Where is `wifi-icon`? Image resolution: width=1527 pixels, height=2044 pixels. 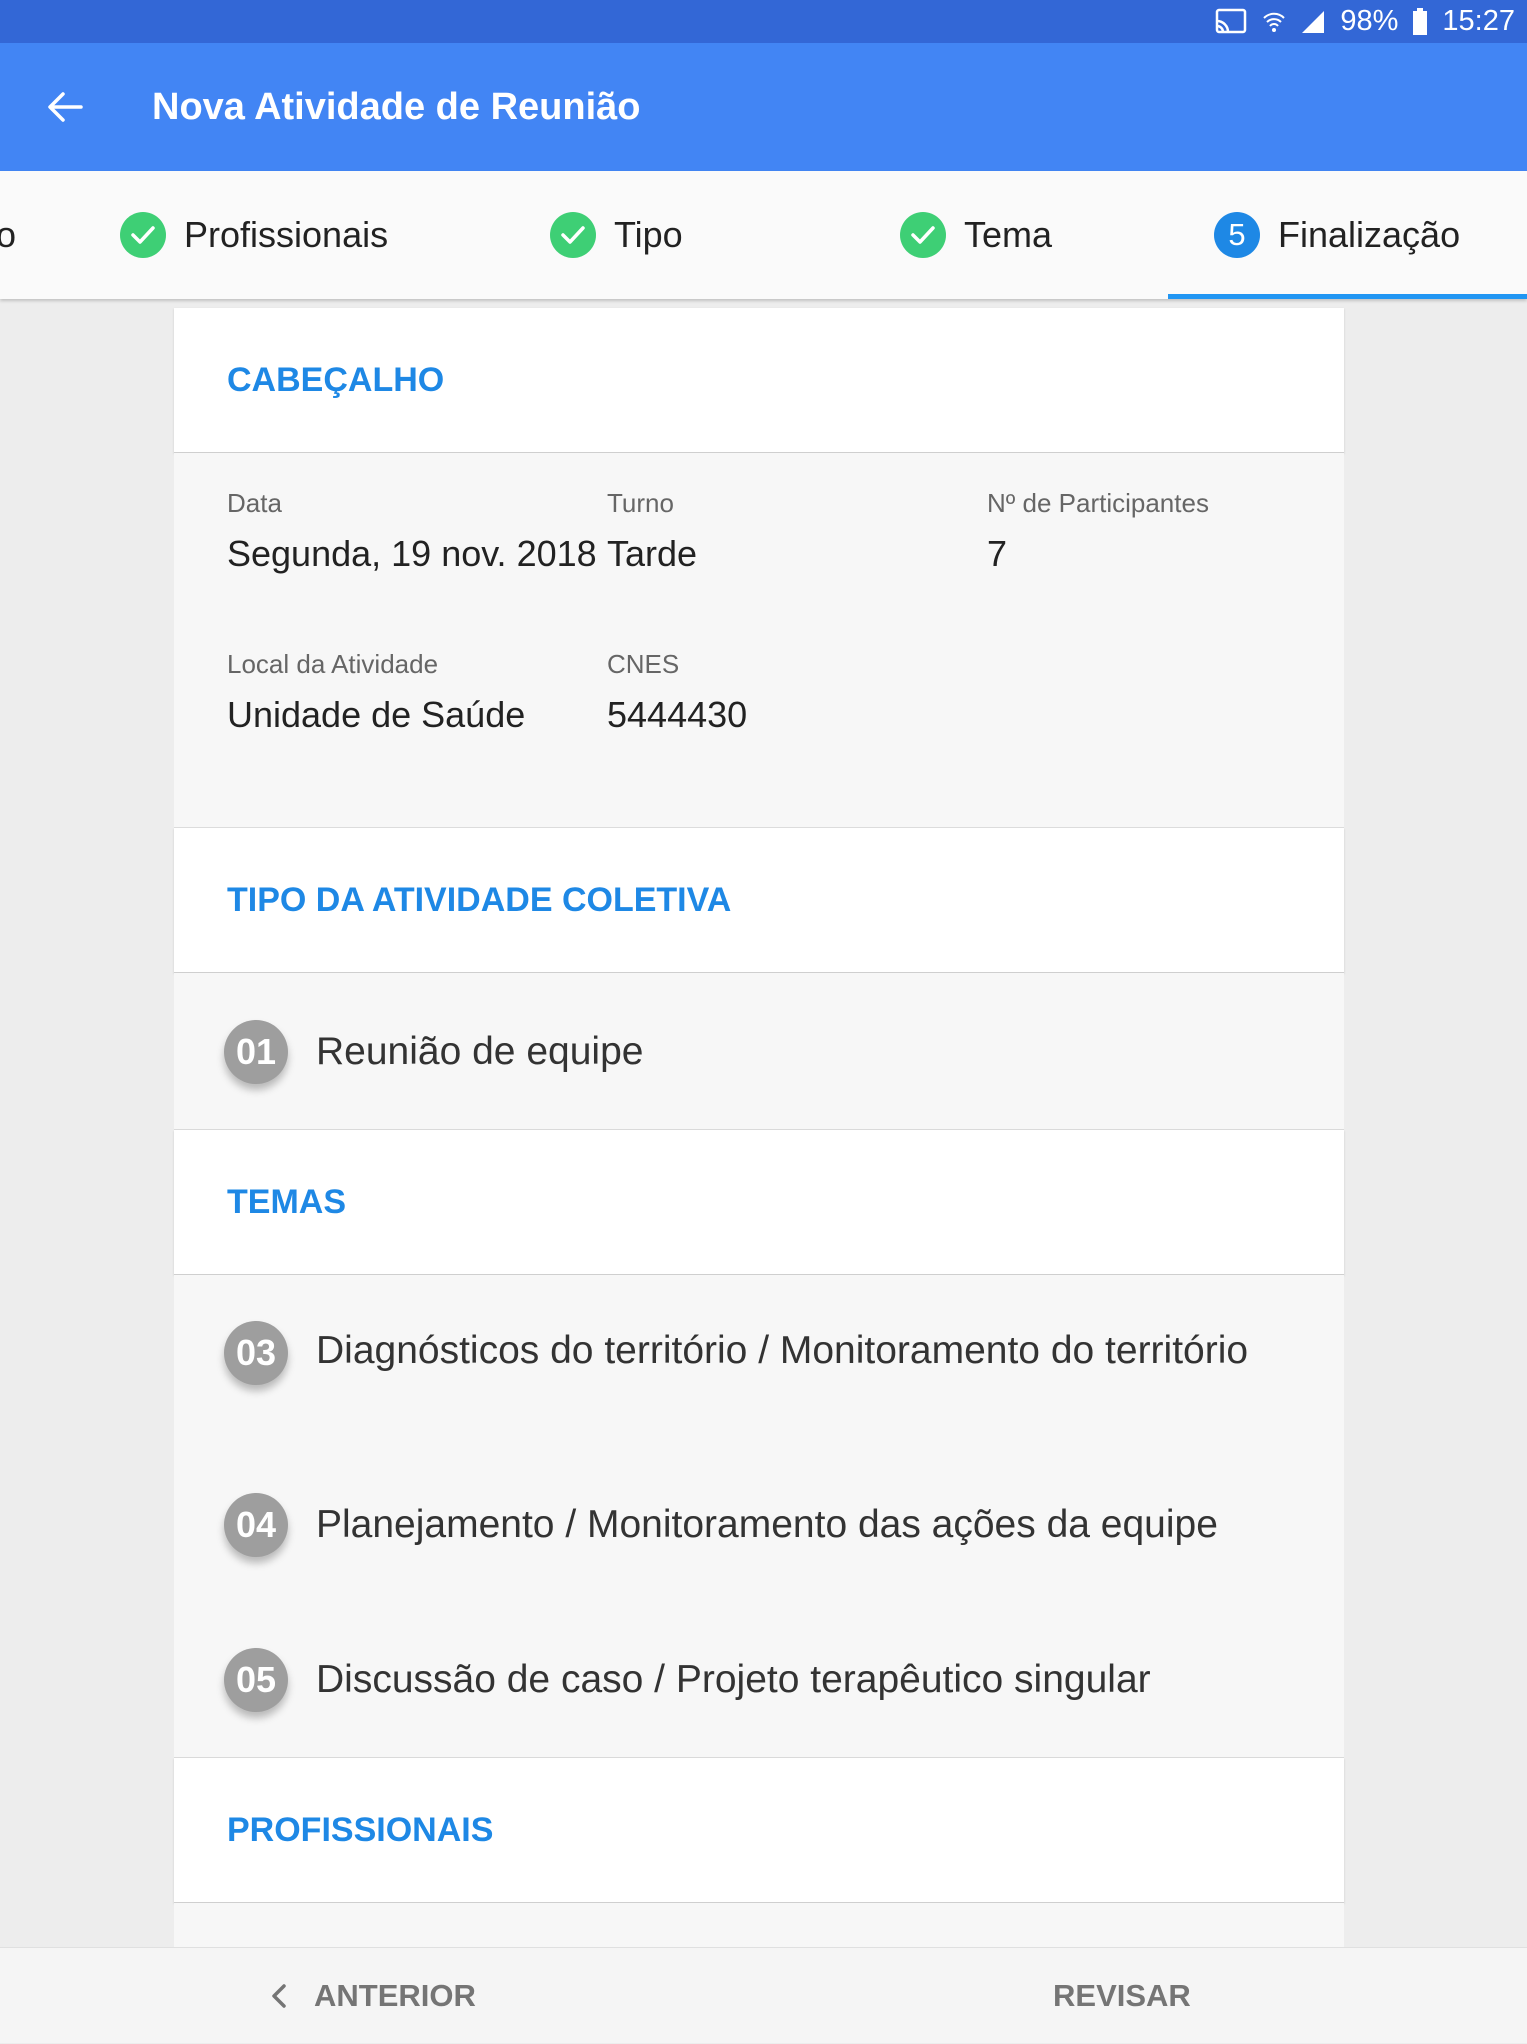 wifi-icon is located at coordinates (1274, 22).